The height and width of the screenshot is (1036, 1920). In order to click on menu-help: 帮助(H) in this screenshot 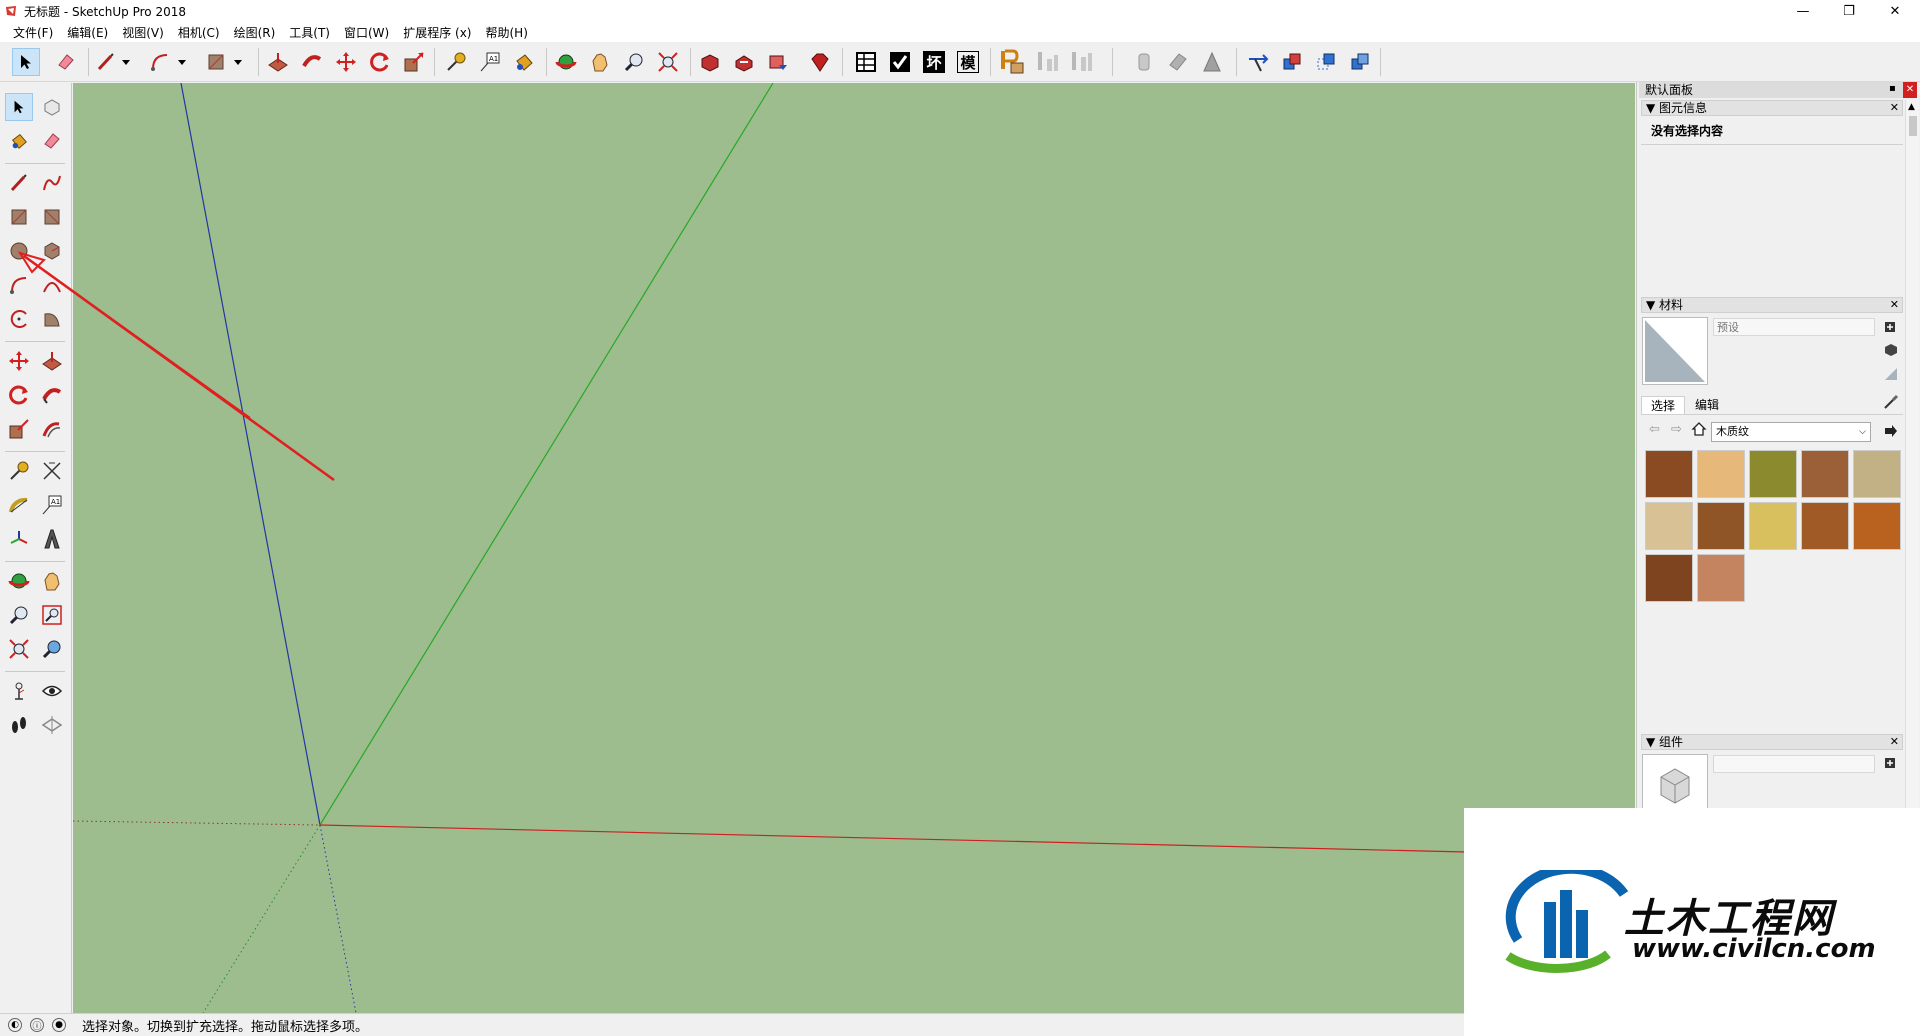, I will do `click(506, 32)`.